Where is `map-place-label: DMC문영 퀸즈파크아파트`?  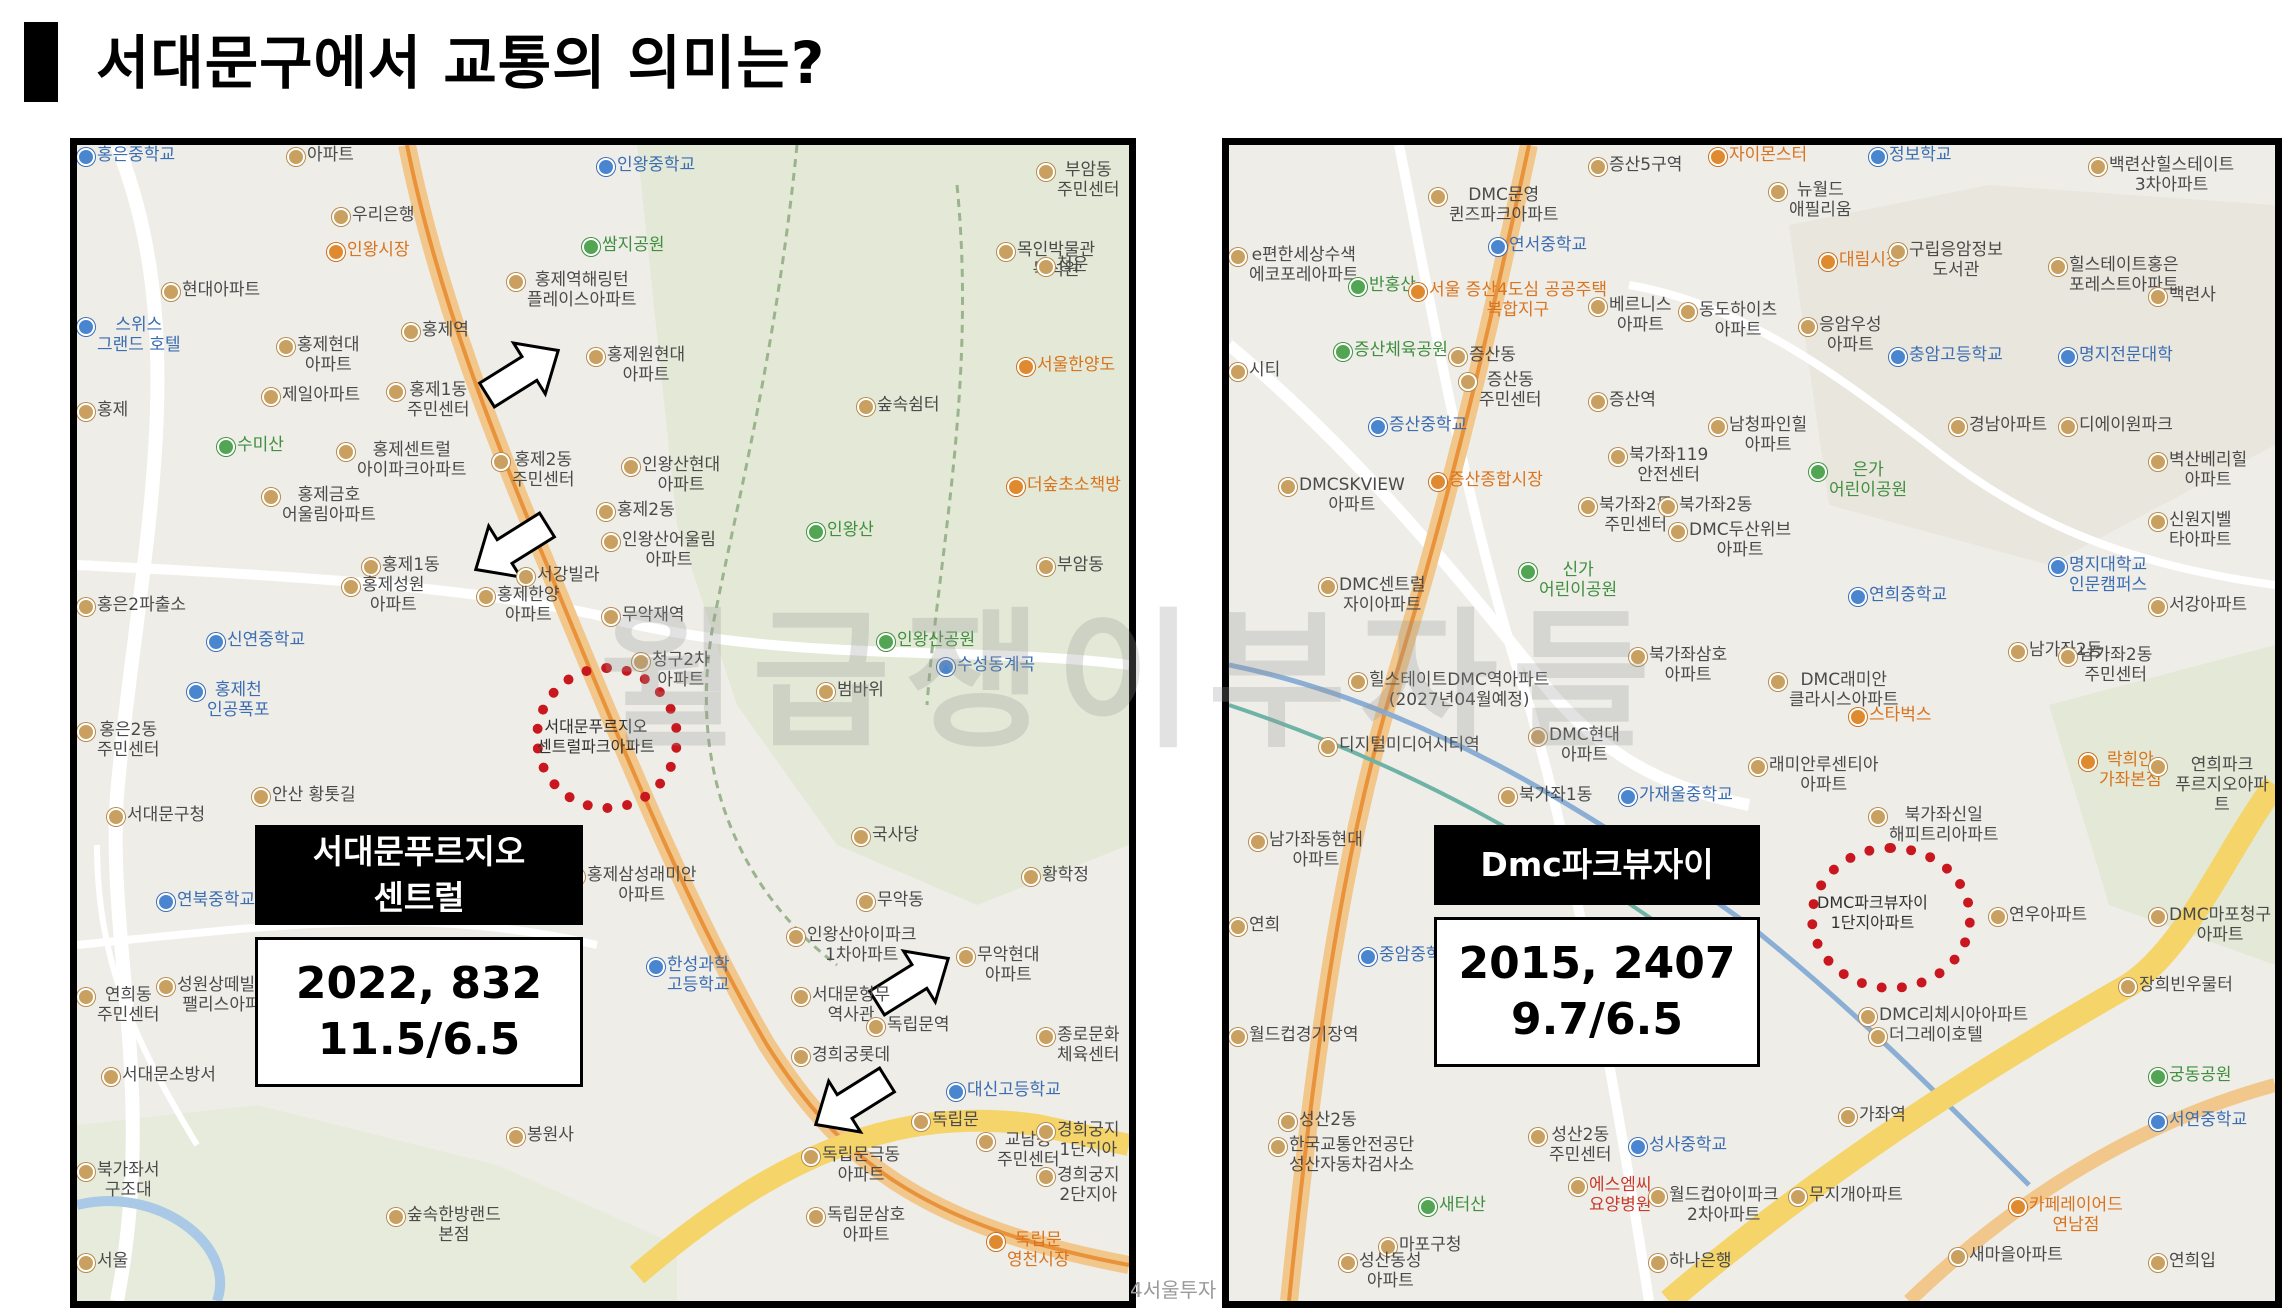 map-place-label: DMC문영 퀸즈파크아파트 is located at coordinates (1503, 205).